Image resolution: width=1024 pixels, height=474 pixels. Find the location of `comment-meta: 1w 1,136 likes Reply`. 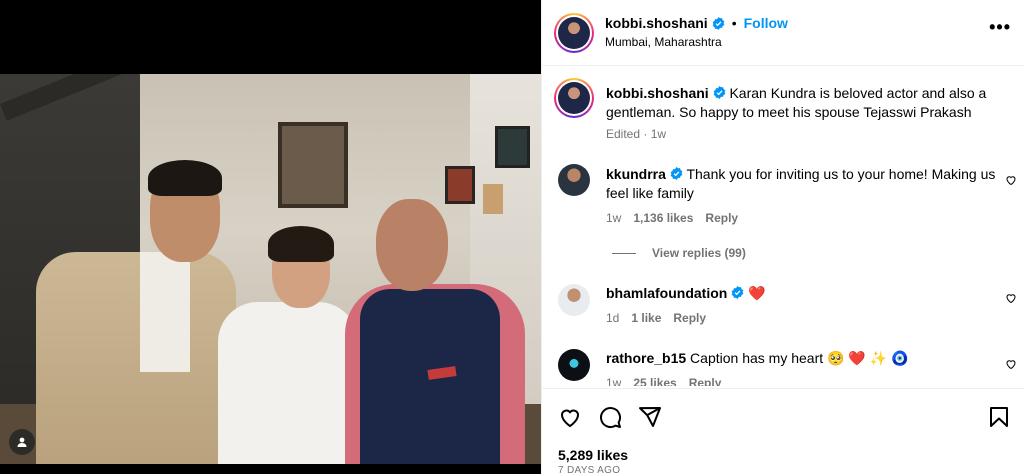

comment-meta: 1w 1,136 likes Reply is located at coordinates (672, 218).